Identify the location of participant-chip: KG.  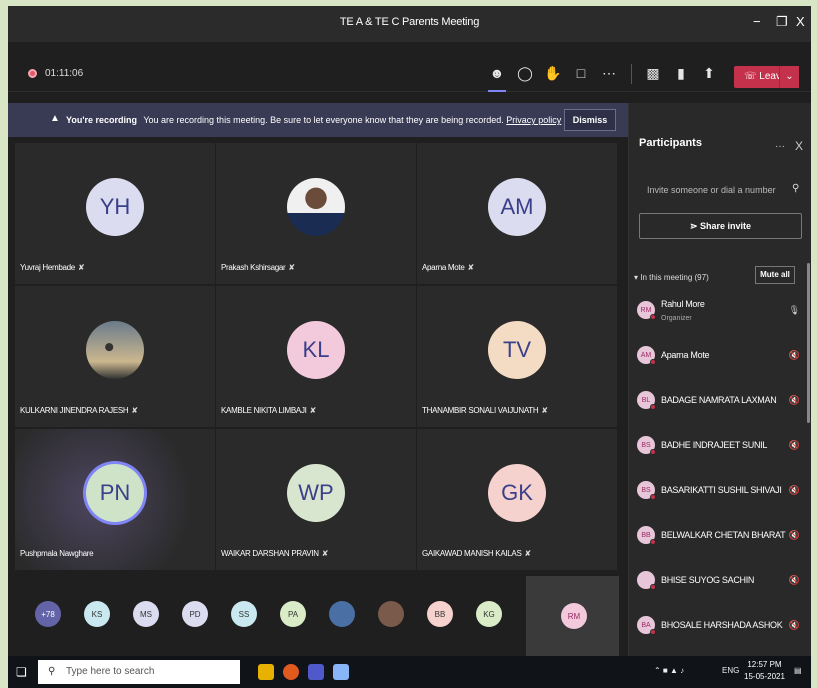
(489, 614).